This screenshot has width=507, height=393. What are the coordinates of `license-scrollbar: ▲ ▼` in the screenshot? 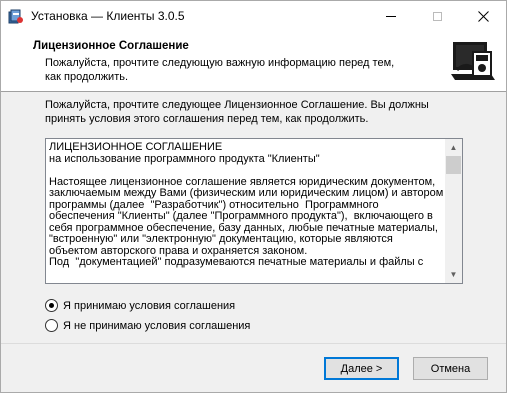 It's located at (453, 211).